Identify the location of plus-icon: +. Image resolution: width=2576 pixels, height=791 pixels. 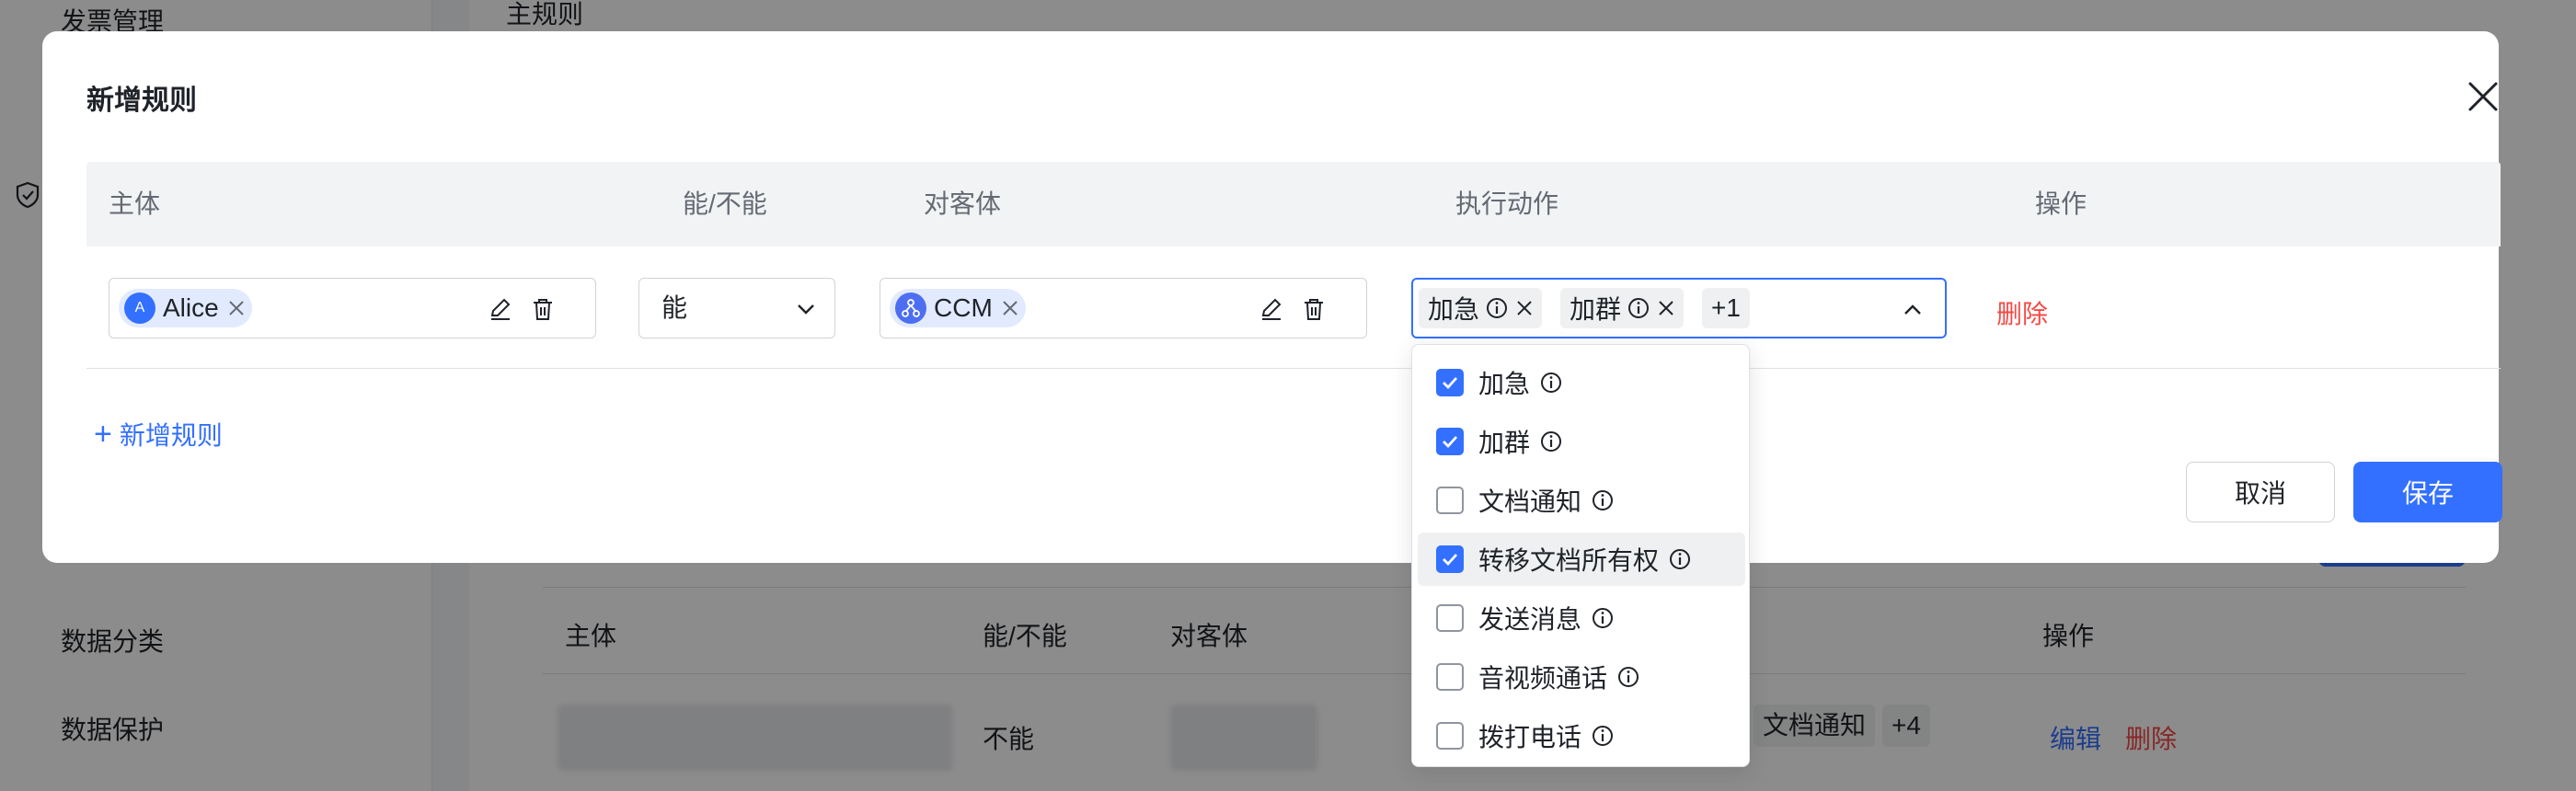
(103, 434).